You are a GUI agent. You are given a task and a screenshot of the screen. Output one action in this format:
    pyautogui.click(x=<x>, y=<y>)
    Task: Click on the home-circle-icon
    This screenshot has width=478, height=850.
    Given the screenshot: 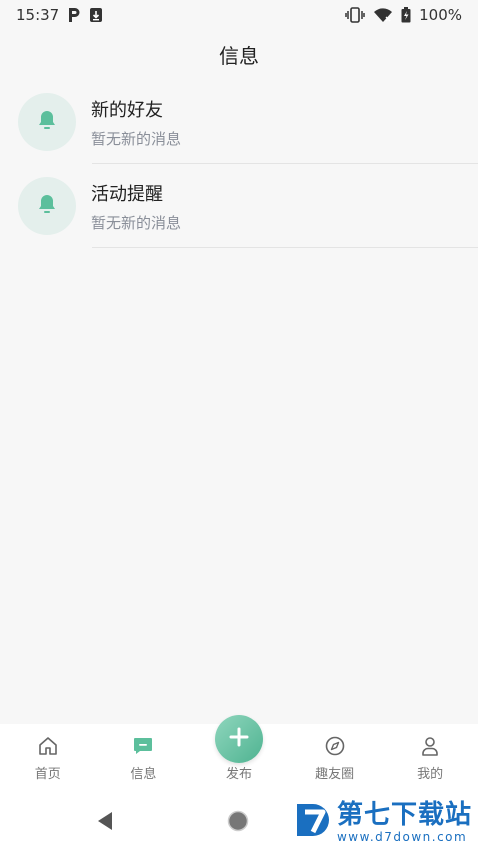 What is the action you would take?
    pyautogui.click(x=238, y=823)
    